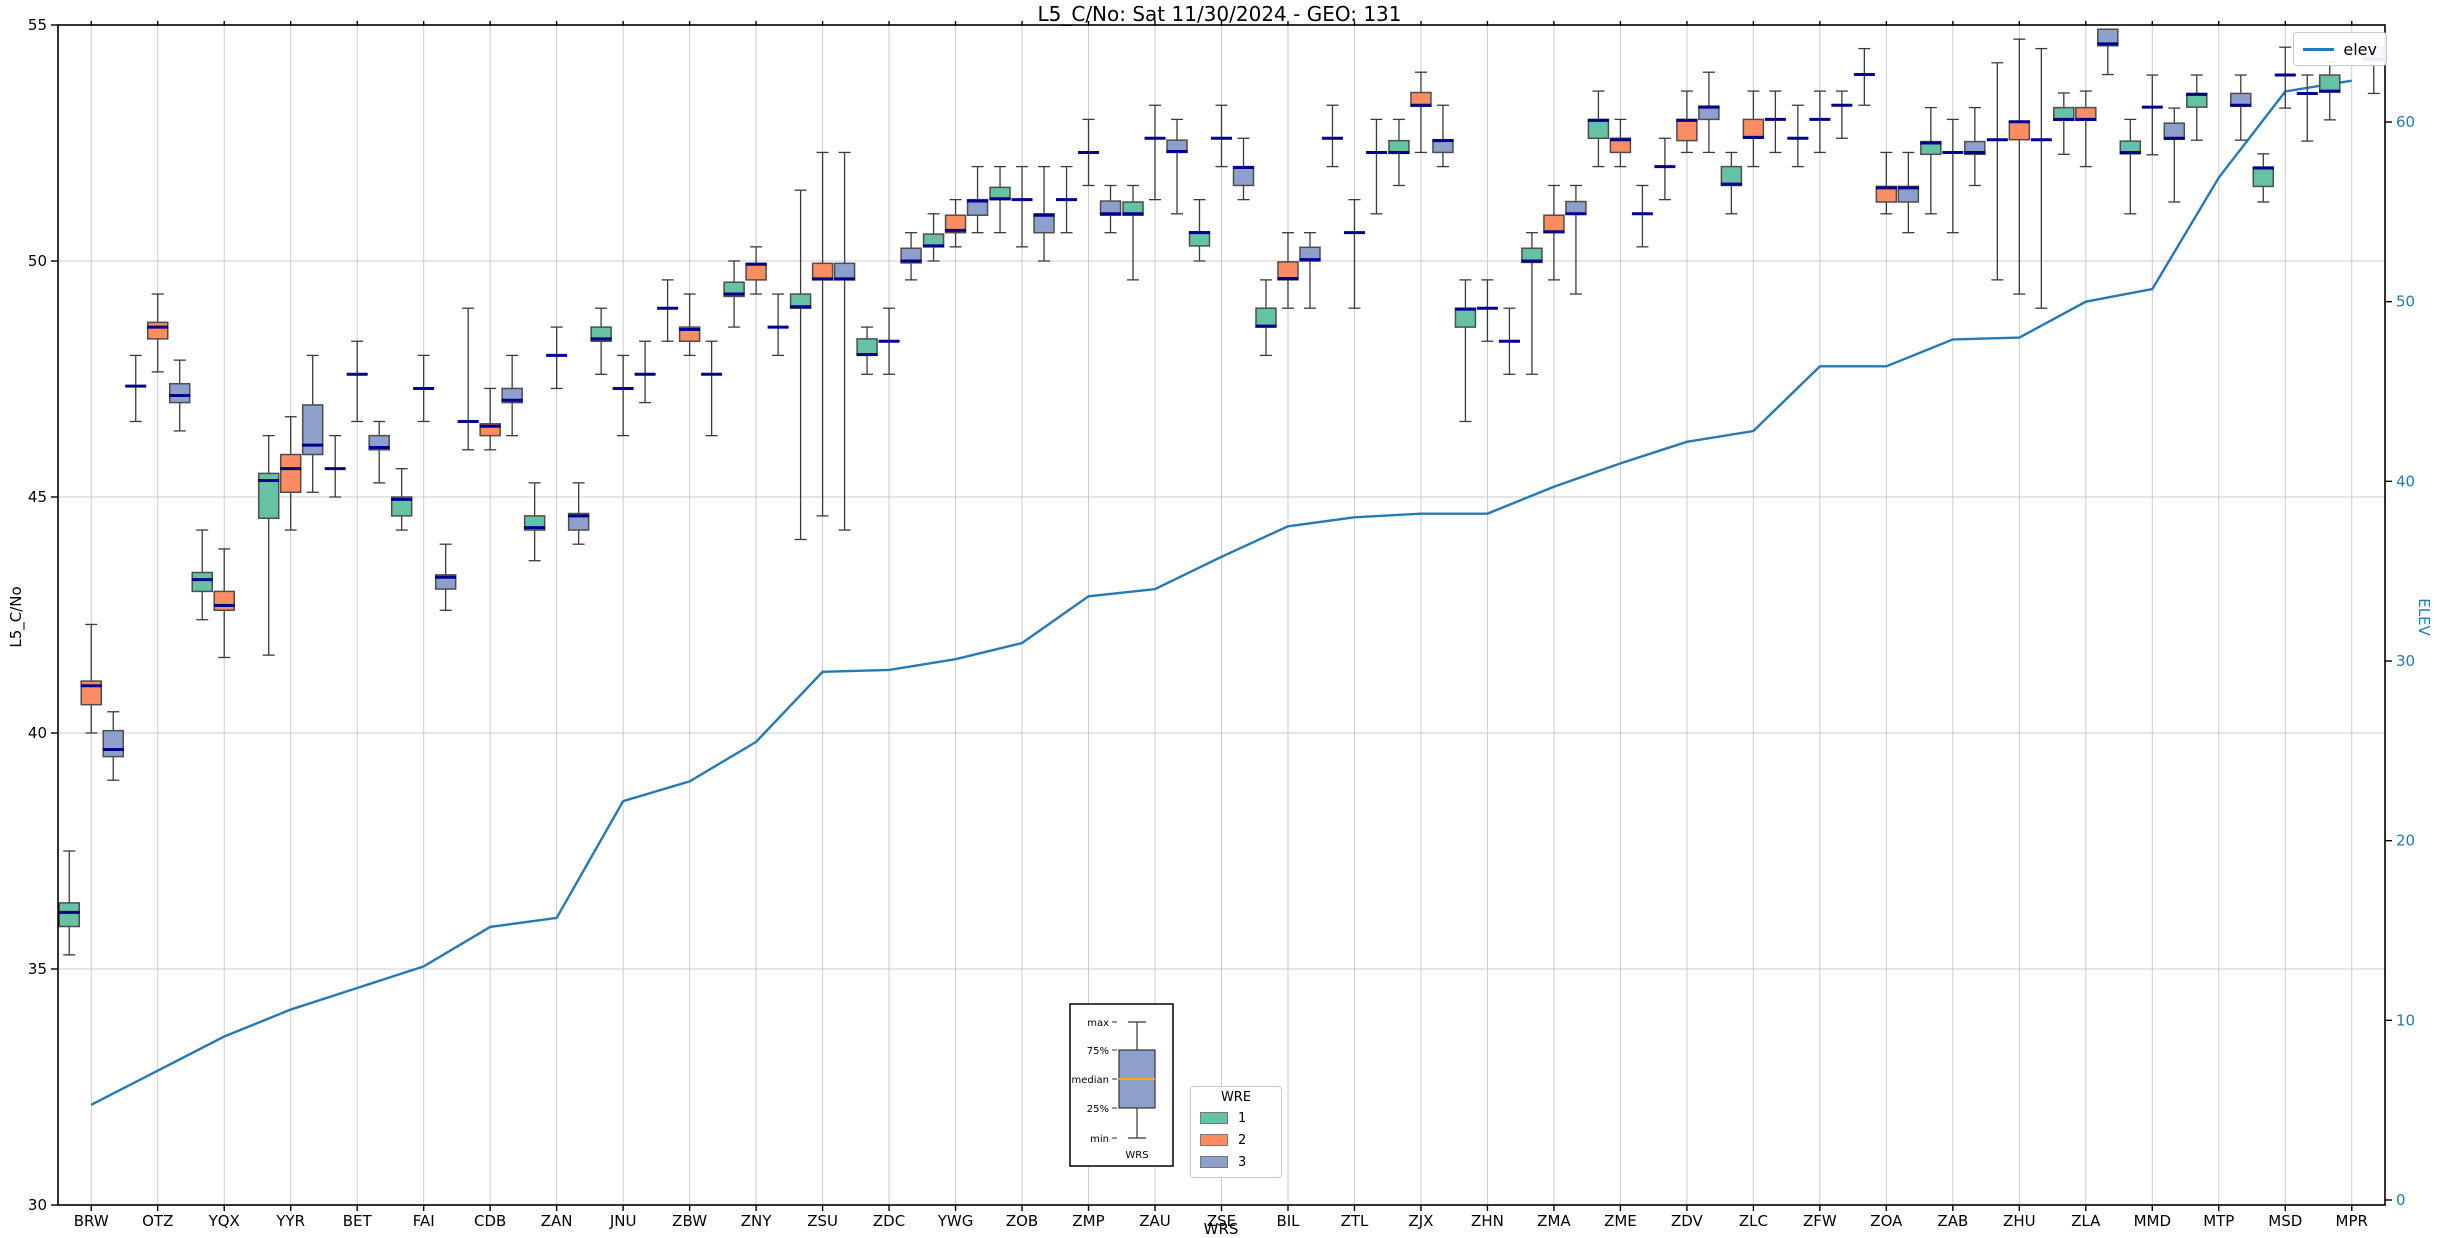 The image size is (2439, 1238). What do you see at coordinates (1620, 1221) in the screenshot?
I see `x-tick-label-ZME: ZME` at bounding box center [1620, 1221].